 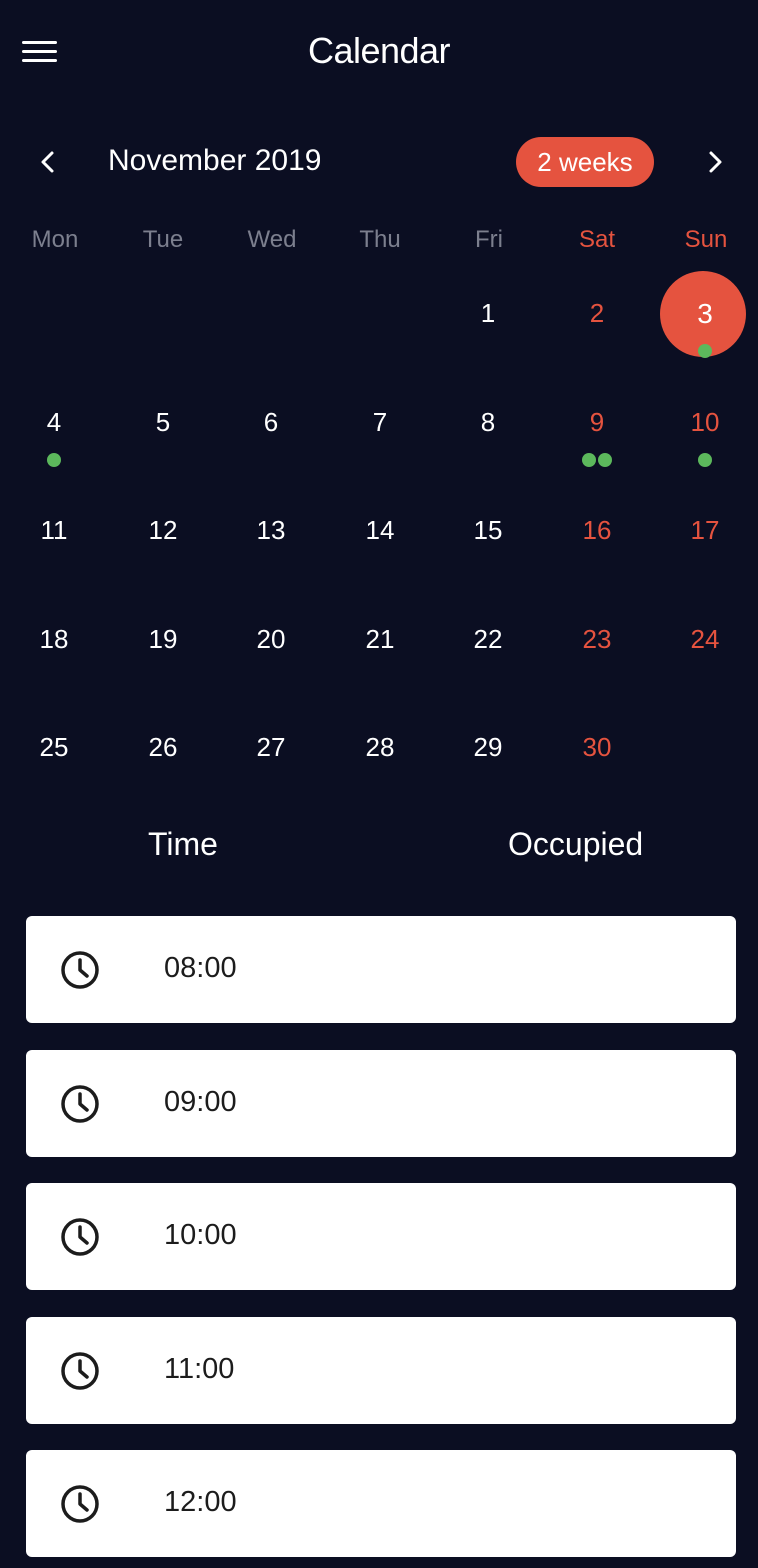 What do you see at coordinates (183, 844) in the screenshot?
I see `time-column-header: Time` at bounding box center [183, 844].